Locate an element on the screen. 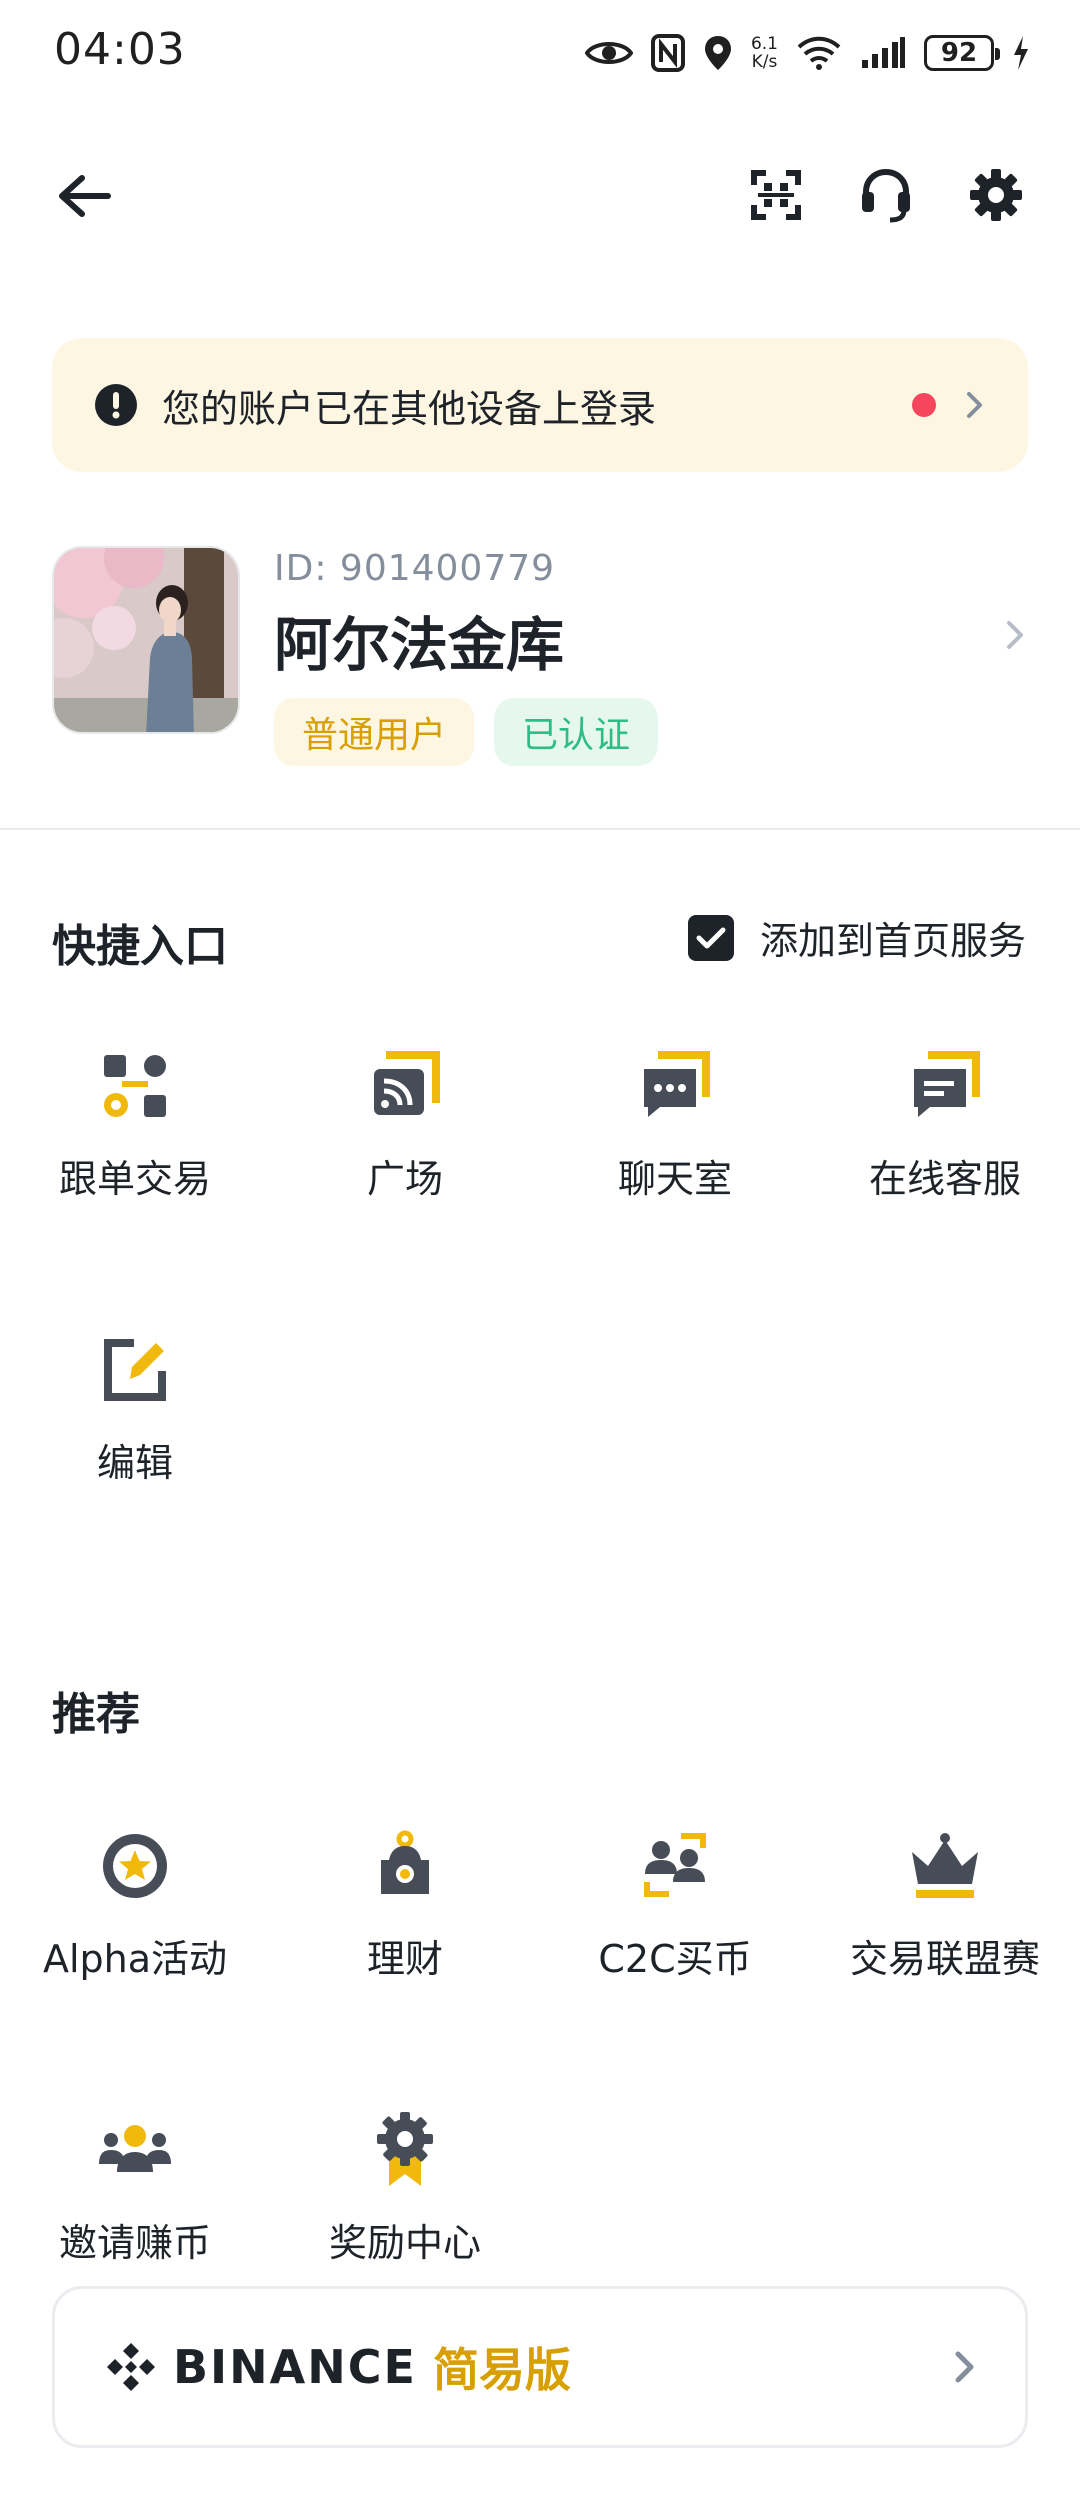 The image size is (1080, 2504). check-icon is located at coordinates (711, 937).